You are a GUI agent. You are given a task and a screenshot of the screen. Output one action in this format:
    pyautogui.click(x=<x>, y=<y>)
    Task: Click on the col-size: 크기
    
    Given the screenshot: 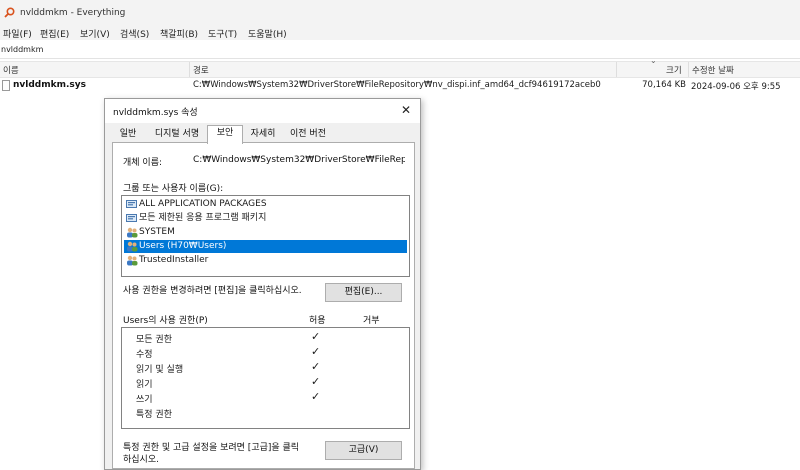 What is the action you would take?
    pyautogui.click(x=674, y=70)
    